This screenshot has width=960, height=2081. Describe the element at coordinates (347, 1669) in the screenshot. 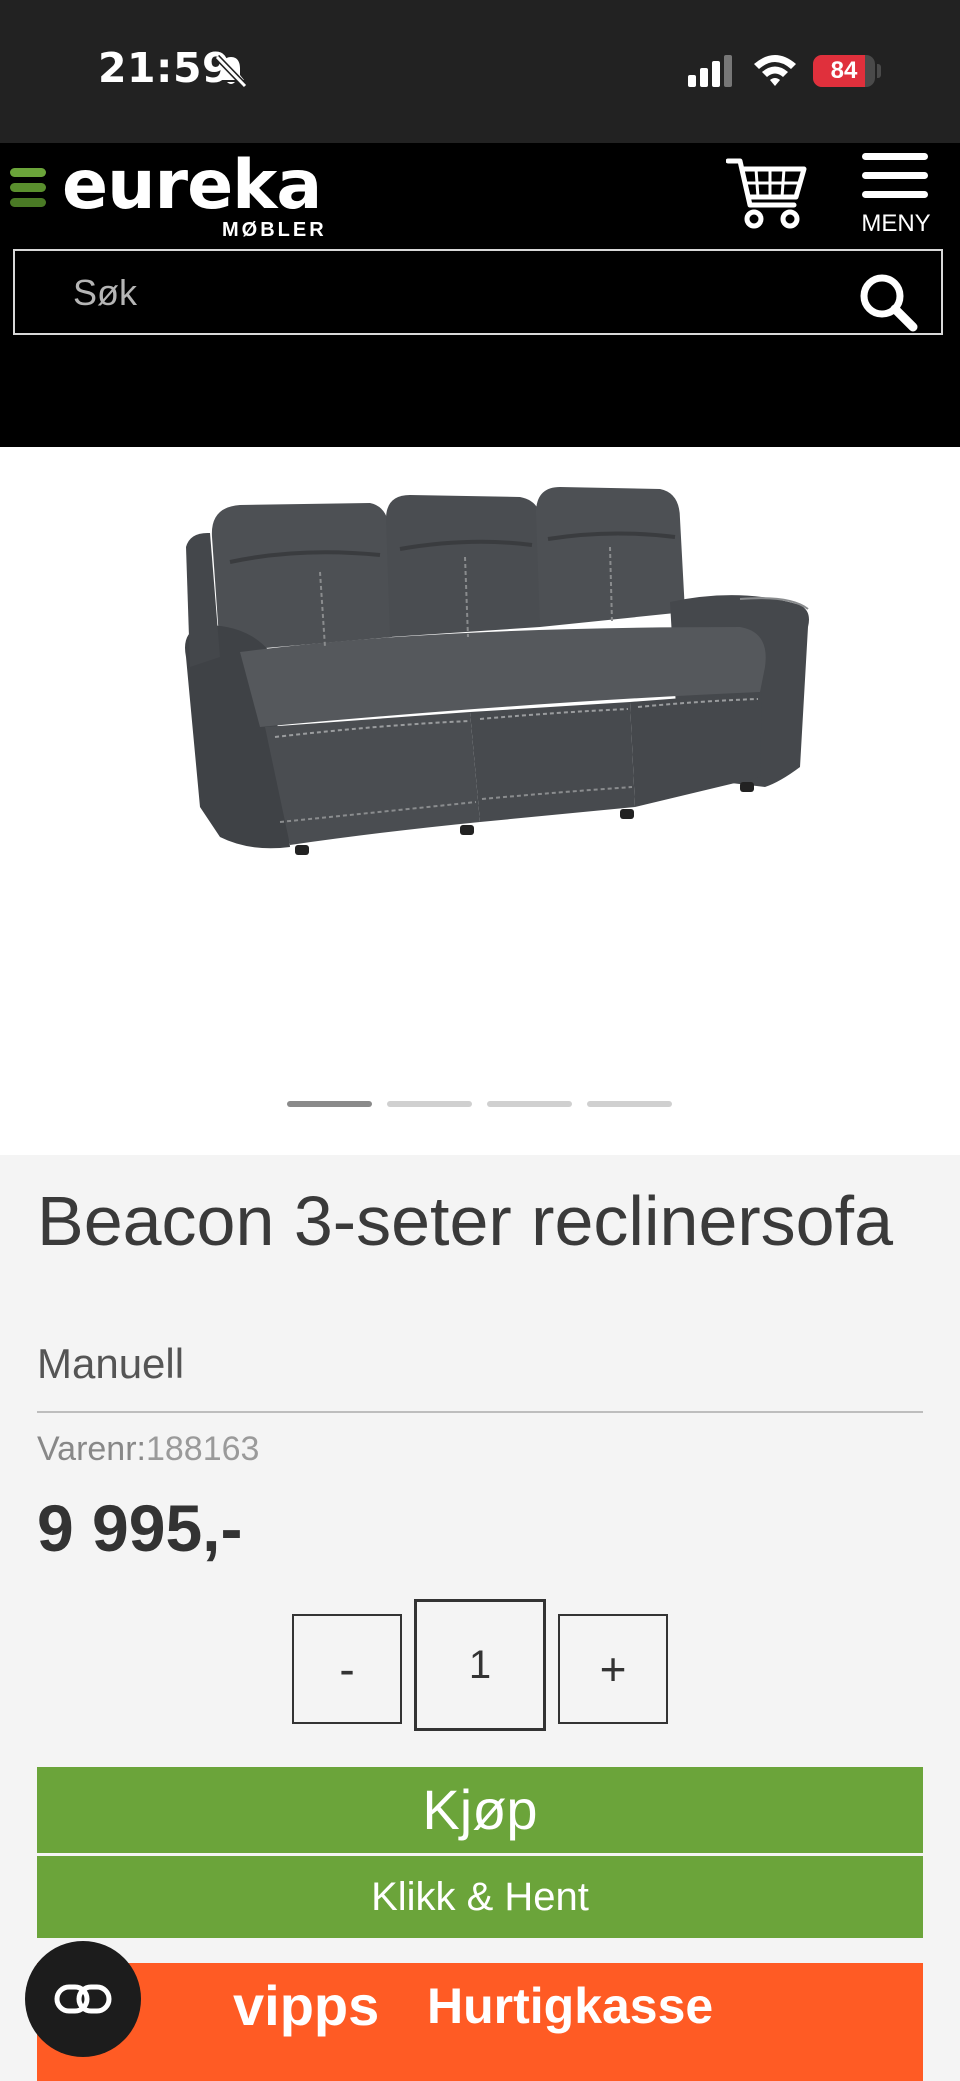

I see `quantity-decrease-button: -` at that location.